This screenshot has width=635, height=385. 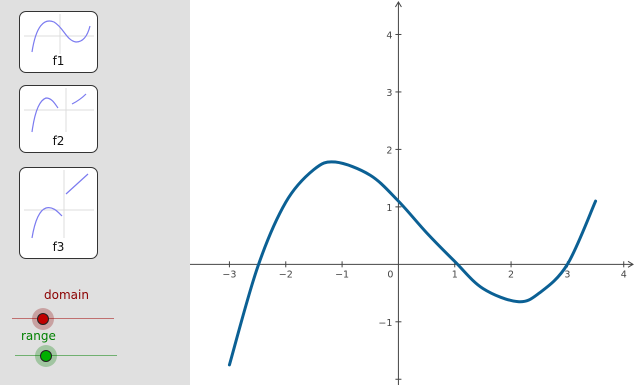 What do you see at coordinates (342, 274) in the screenshot?
I see `x-tick-label: −1` at bounding box center [342, 274].